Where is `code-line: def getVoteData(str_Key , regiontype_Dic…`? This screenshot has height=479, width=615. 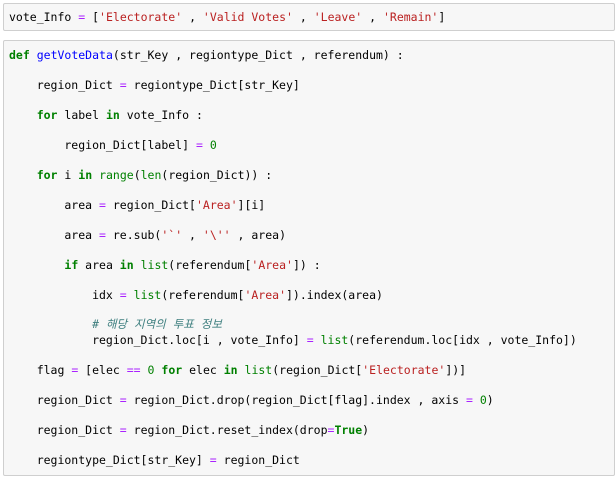 code-line: def getVoteData(str_Key , regiontype_Dic… is located at coordinates (206, 55).